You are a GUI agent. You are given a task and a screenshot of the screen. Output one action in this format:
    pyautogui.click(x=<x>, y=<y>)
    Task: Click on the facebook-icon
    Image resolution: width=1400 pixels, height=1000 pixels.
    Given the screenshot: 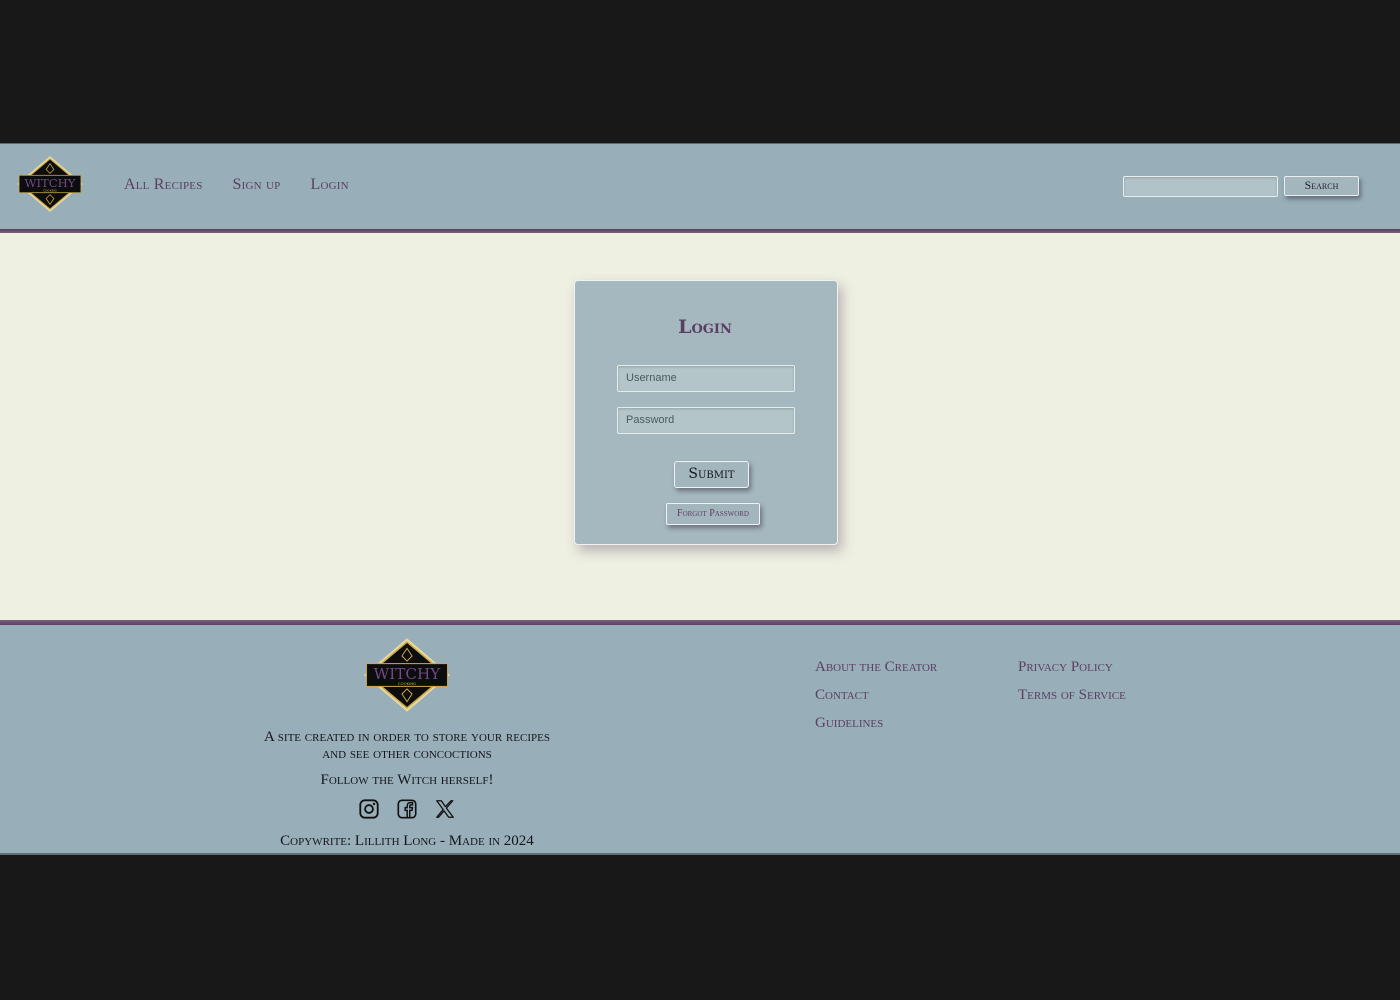 What is the action you would take?
    pyautogui.click(x=407, y=809)
    